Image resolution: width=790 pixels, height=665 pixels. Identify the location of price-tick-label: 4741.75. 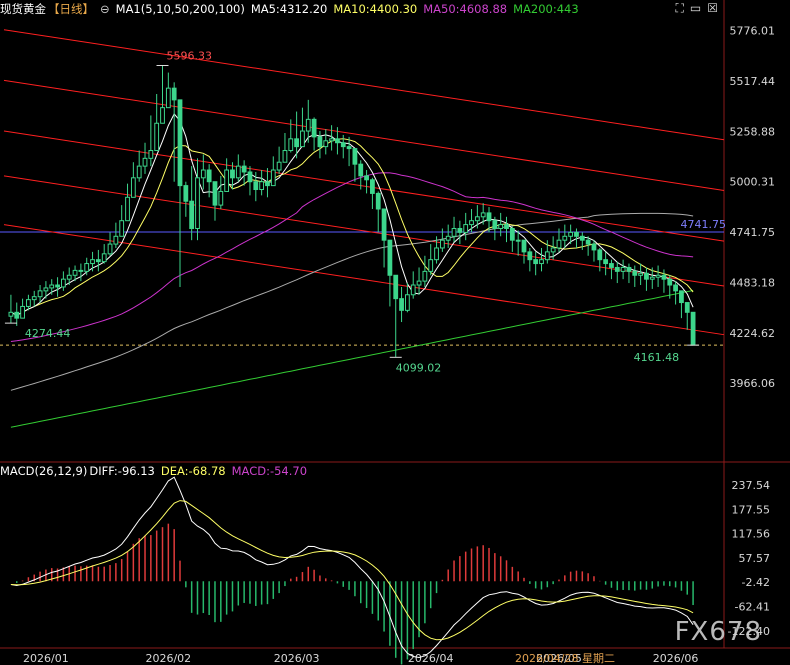
(753, 232).